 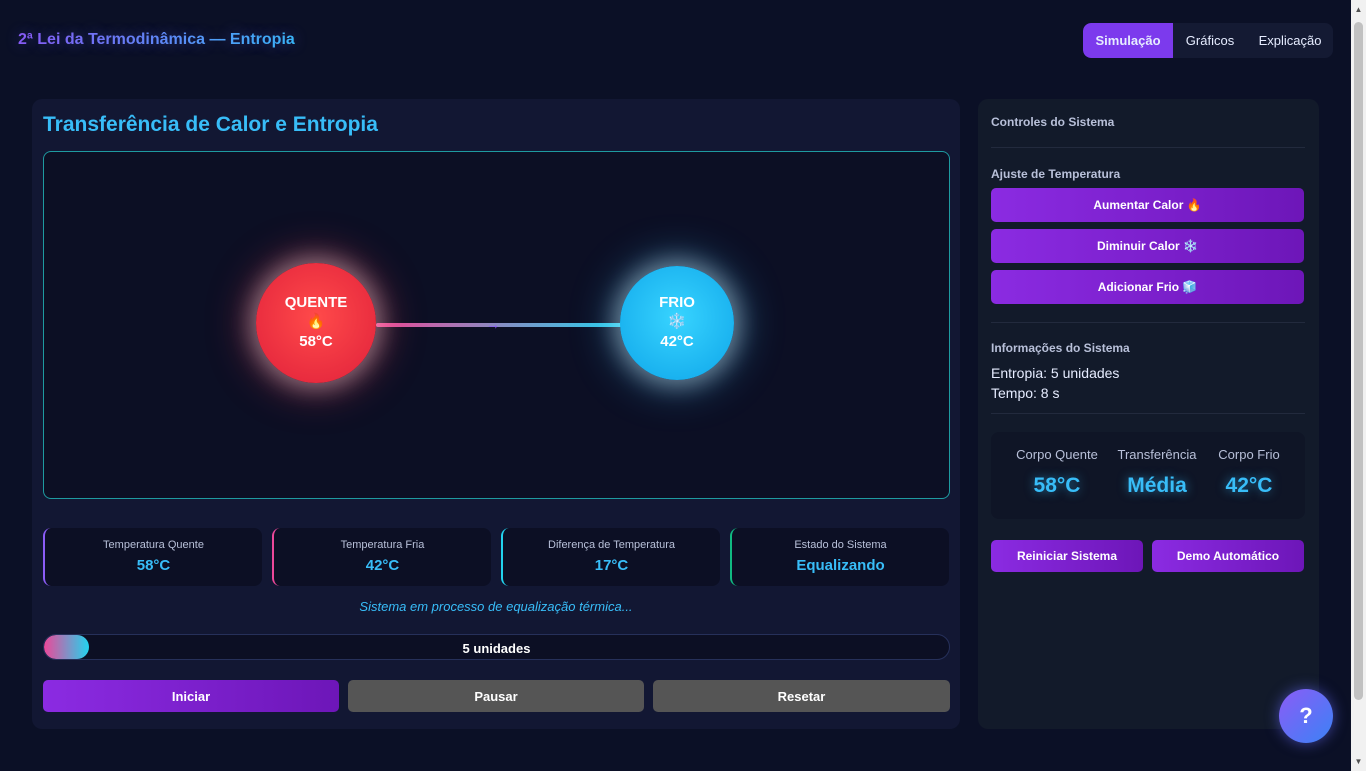 I want to click on heat-connector, so click(x=501, y=325).